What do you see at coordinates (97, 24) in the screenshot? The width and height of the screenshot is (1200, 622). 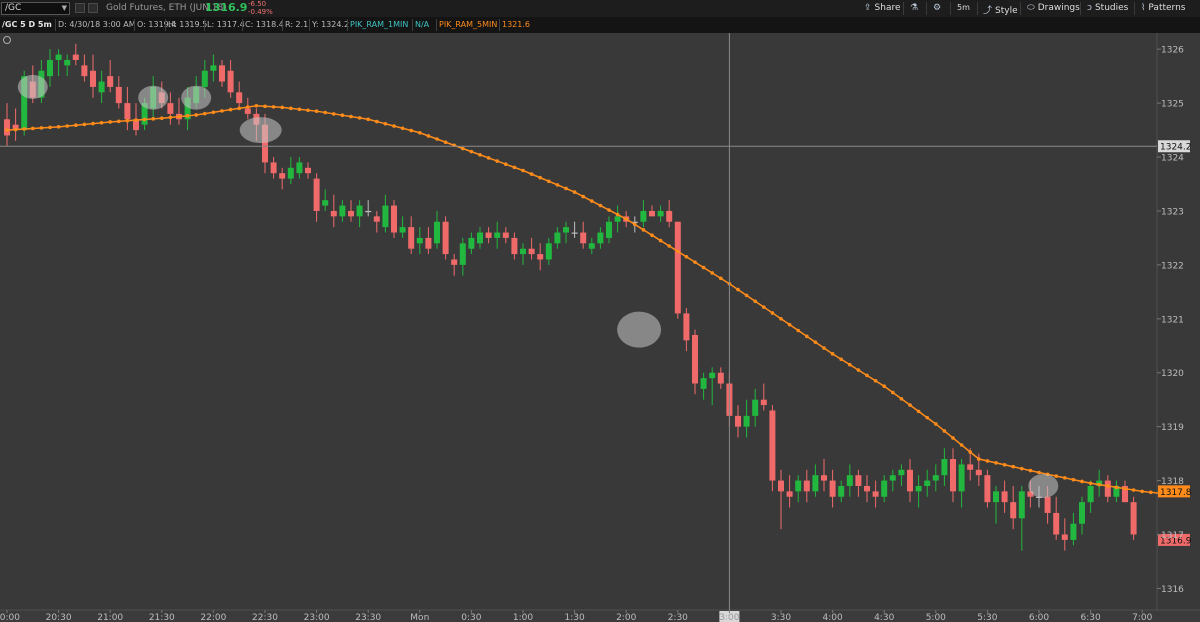 I see `bar-date: D: 4/30/18 3:00 AM` at bounding box center [97, 24].